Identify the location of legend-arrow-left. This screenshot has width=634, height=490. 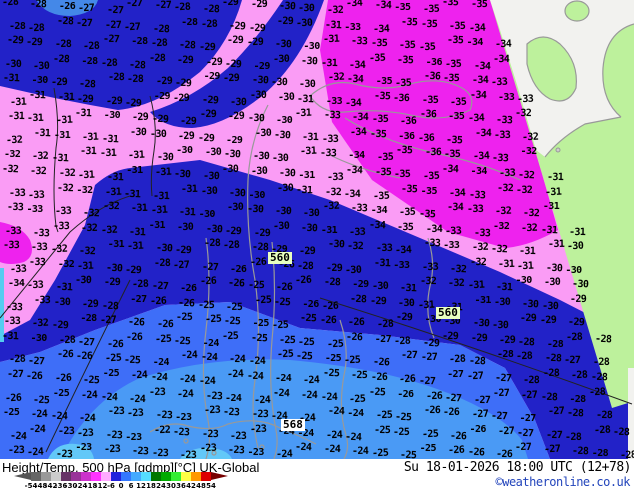
(22, 476).